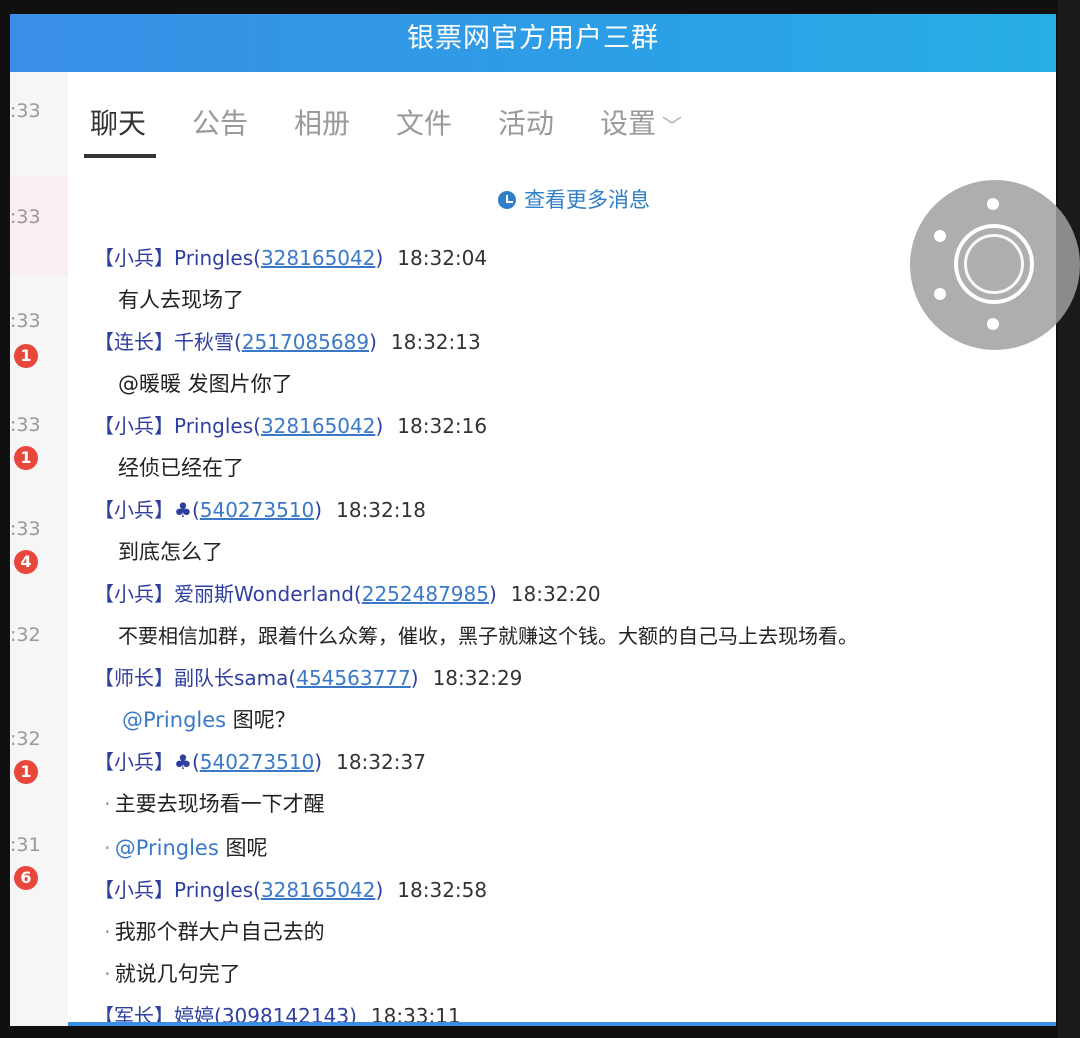  What do you see at coordinates (26, 562) in the screenshot?
I see `unread-badge: 4` at bounding box center [26, 562].